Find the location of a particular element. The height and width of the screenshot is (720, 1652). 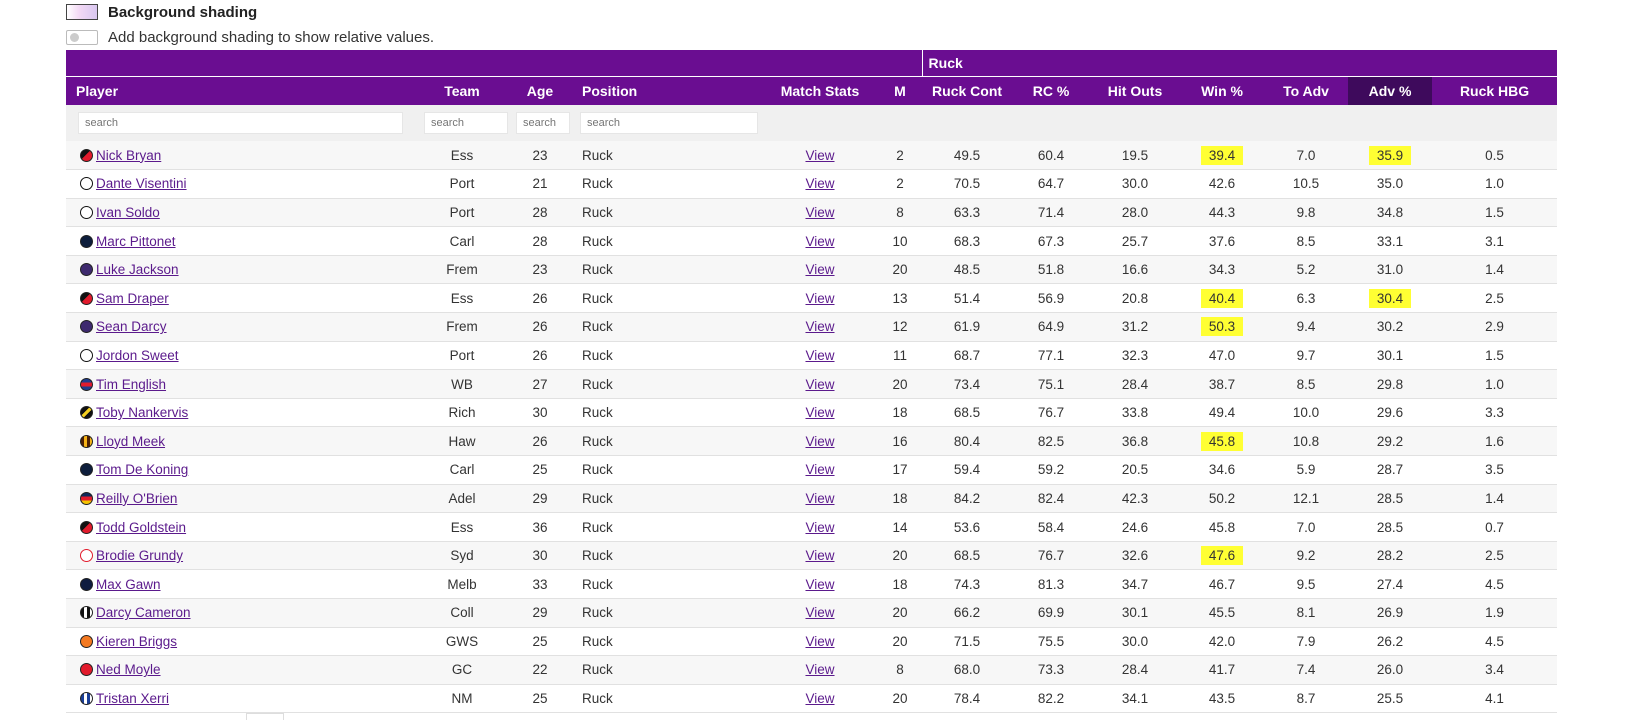

player-link: Tim English is located at coordinates (131, 384).